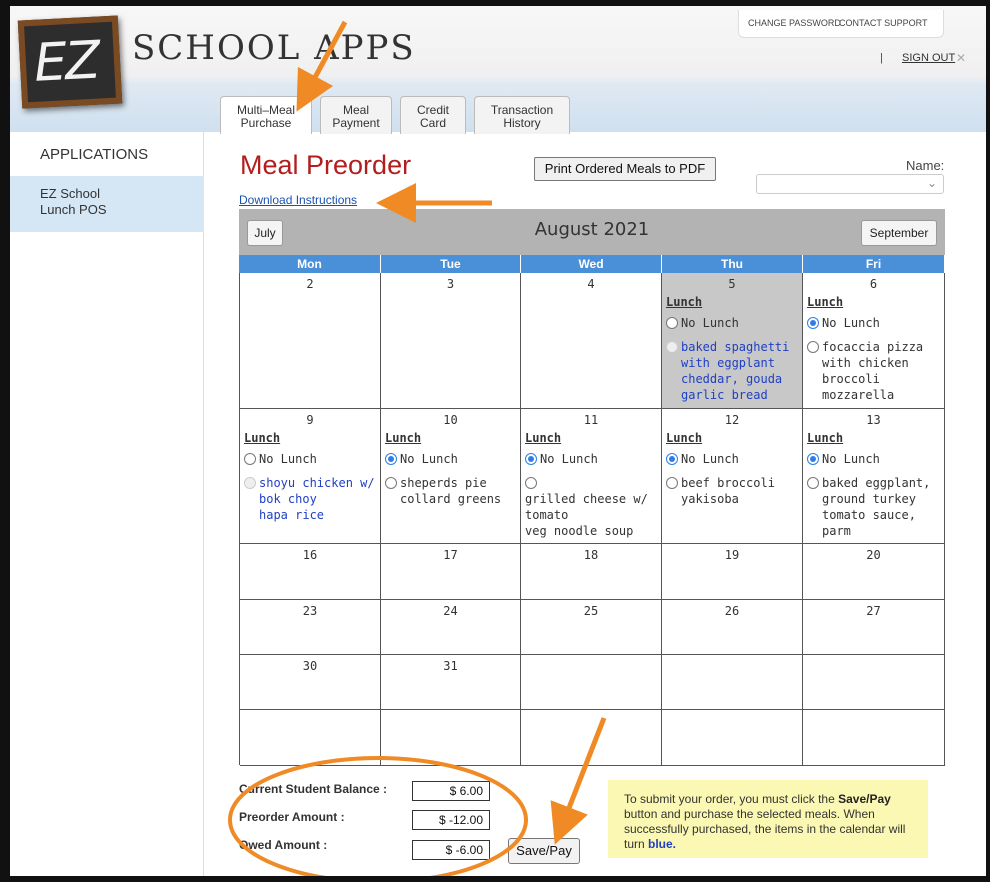 Image resolution: width=990 pixels, height=882 pixels. Describe the element at coordinates (522, 115) in the screenshot. I see `tab-transaction-history: Transaction History` at that location.